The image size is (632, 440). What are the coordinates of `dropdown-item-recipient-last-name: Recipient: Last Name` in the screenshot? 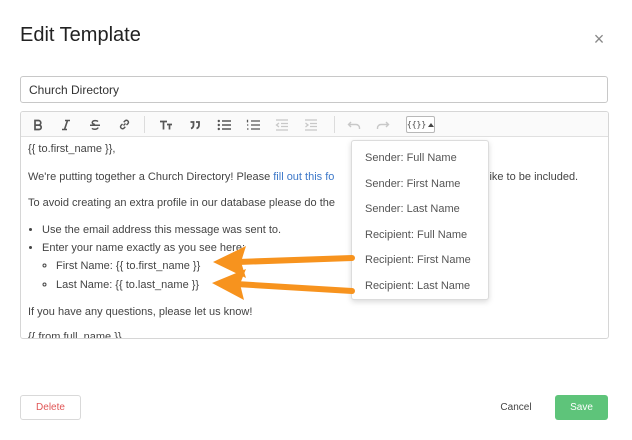 It's located at (420, 286).